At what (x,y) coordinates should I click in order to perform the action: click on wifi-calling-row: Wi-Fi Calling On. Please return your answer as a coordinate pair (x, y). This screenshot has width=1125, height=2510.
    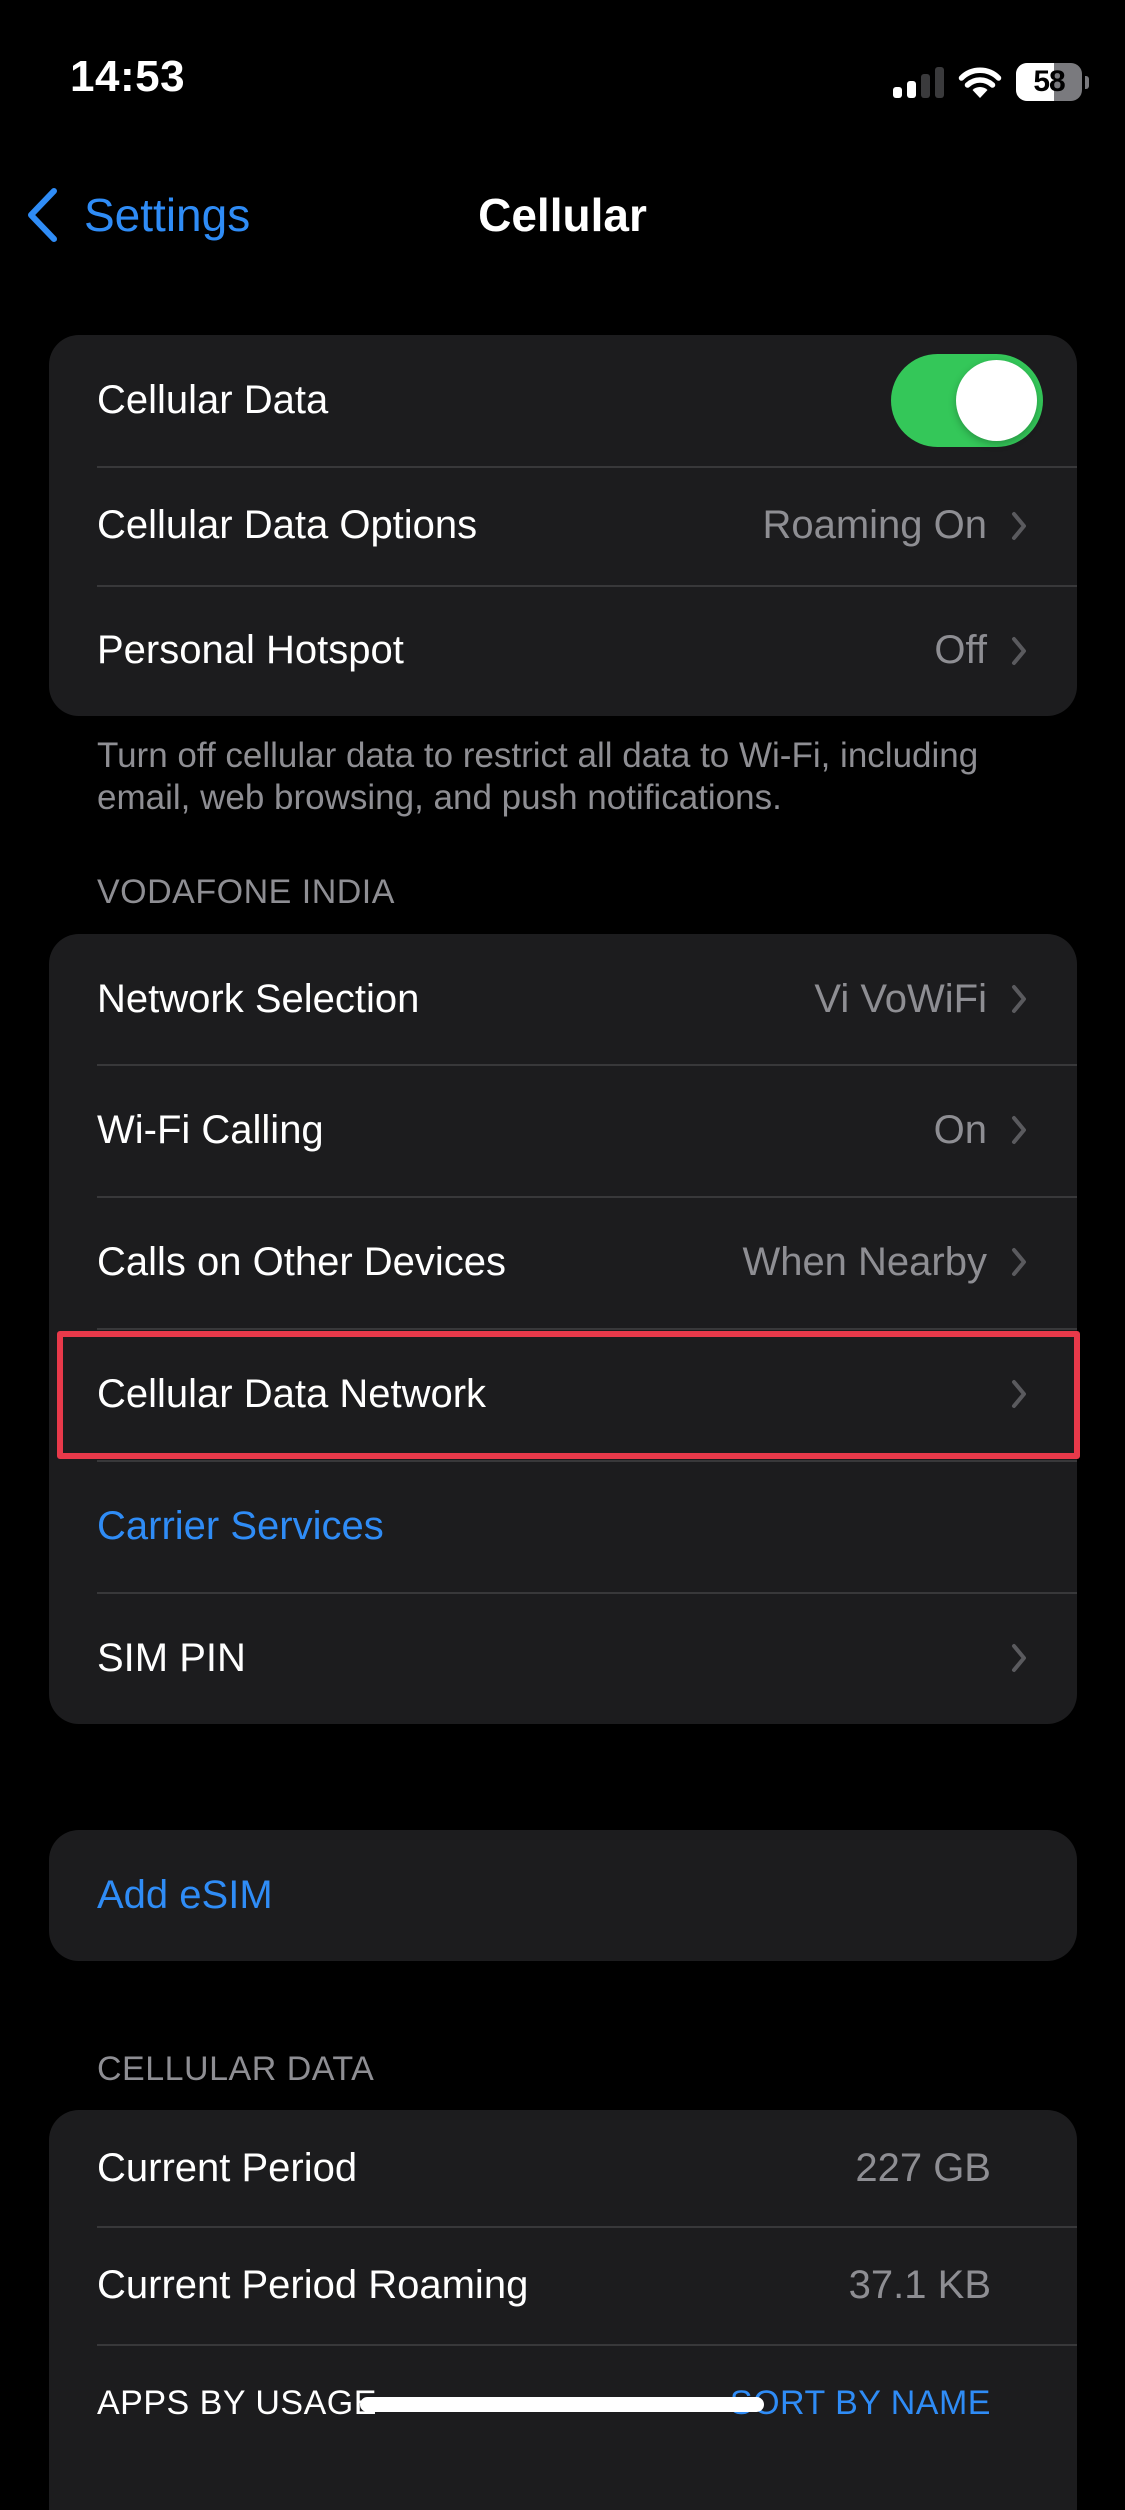
    Looking at the image, I should click on (563, 1130).